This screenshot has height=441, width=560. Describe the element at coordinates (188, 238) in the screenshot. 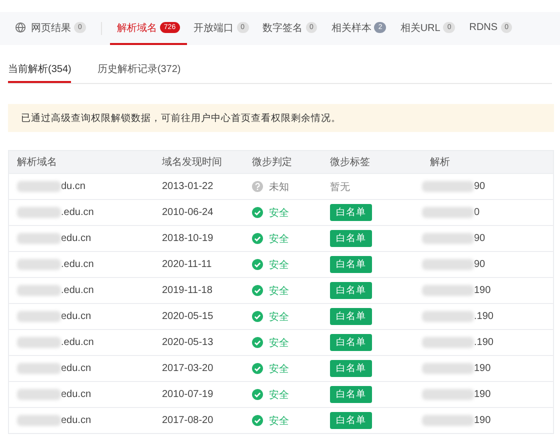

I see `table-cell: 2018-10-19` at that location.